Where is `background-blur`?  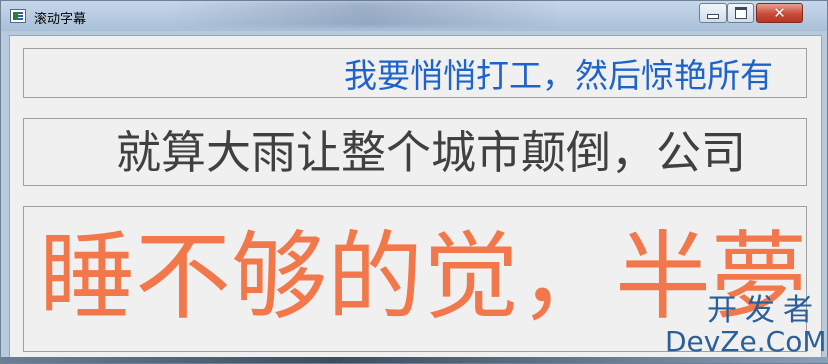 background-blur is located at coordinates (366, 14).